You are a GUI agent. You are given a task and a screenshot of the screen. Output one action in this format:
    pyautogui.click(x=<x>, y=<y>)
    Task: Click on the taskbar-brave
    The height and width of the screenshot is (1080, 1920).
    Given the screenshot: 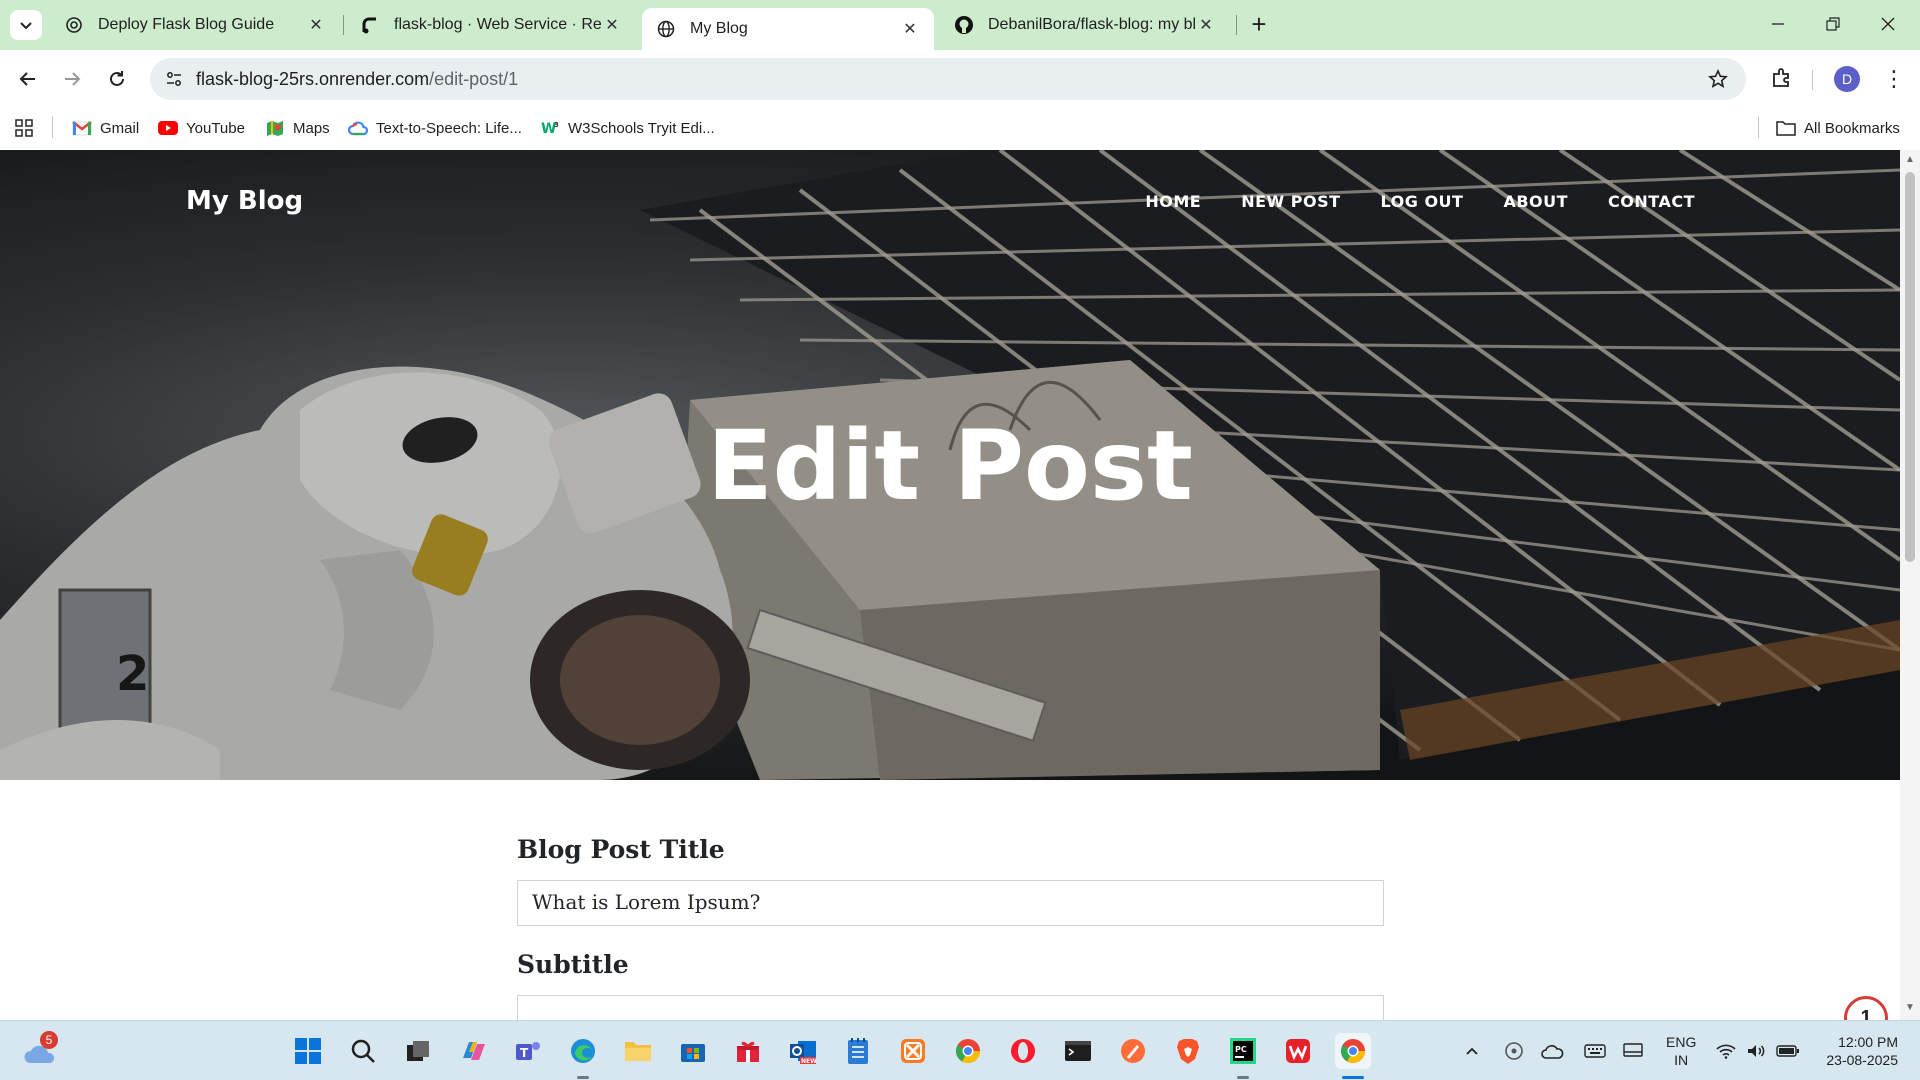 What is the action you would take?
    pyautogui.click(x=1188, y=1051)
    